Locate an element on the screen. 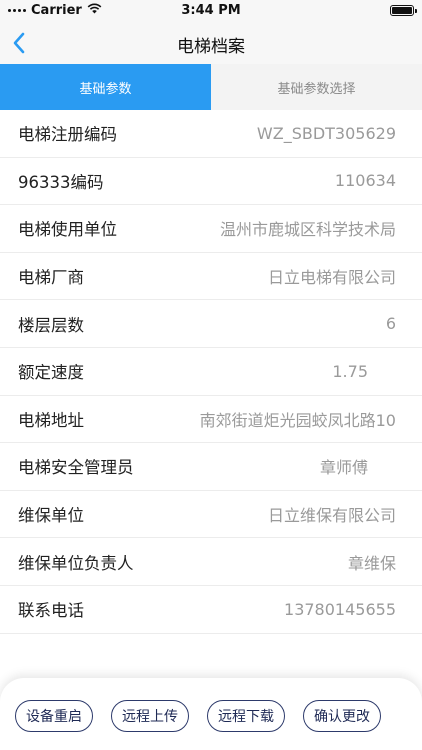 This screenshot has height=750, width=422. field-label: 电梯厂商 is located at coordinates (51, 278).